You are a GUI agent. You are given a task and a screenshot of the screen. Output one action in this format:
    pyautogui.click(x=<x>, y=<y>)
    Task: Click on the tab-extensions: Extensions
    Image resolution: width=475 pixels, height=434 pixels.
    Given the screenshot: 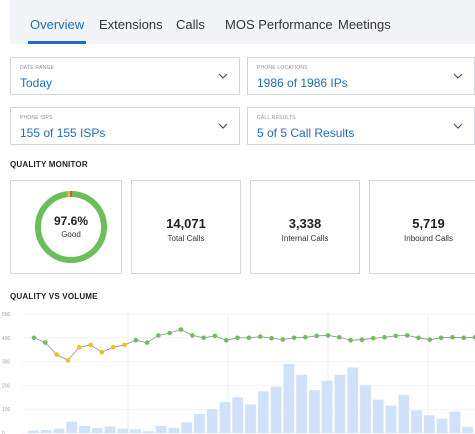 What is the action you would take?
    pyautogui.click(x=131, y=24)
    